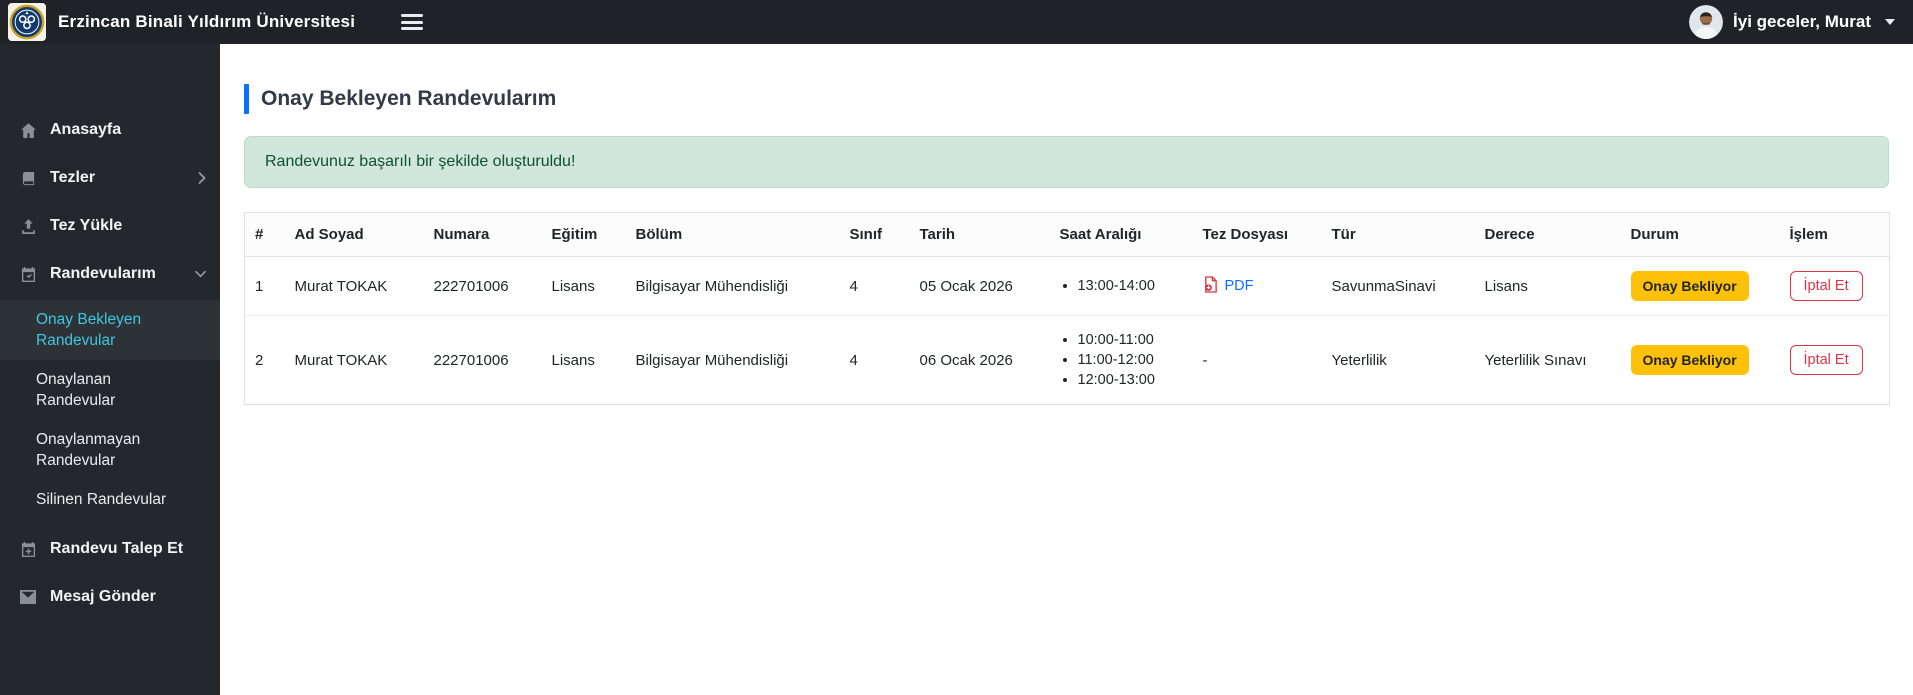 This screenshot has height=695, width=1913. What do you see at coordinates (1547, 360) in the screenshot?
I see `cell-degree: Yeterlilik Sınavı` at bounding box center [1547, 360].